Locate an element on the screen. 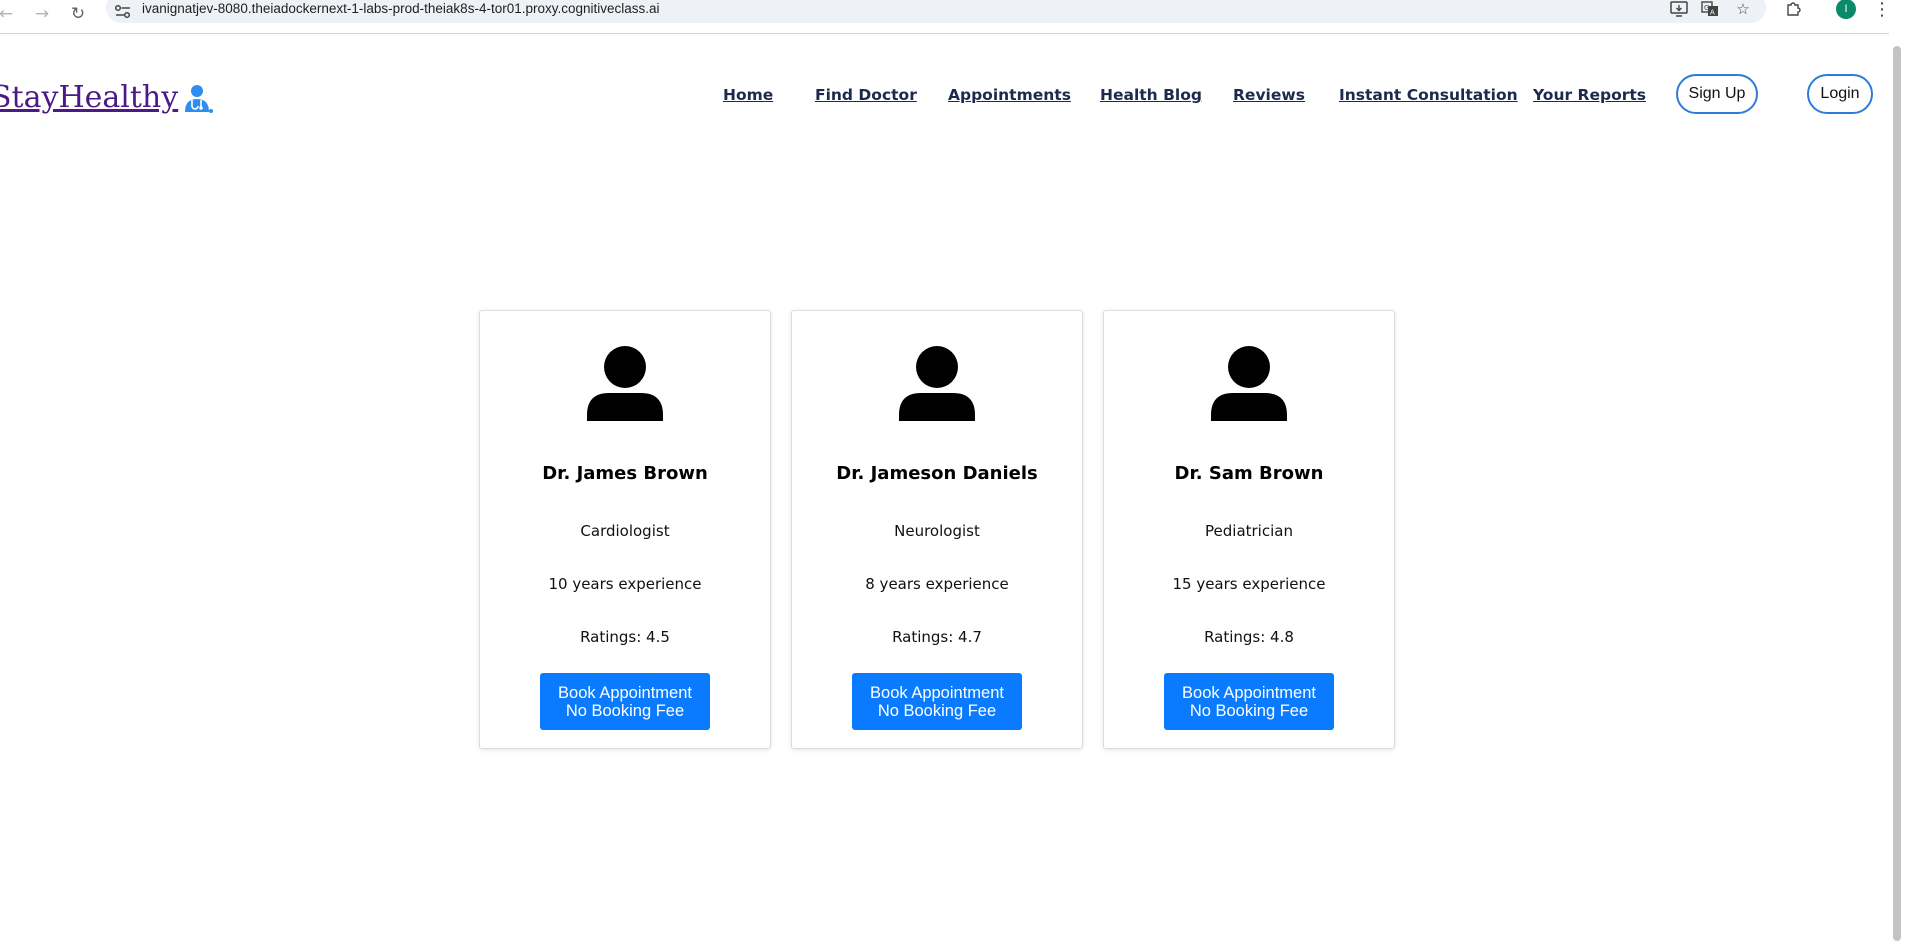 Image resolution: width=1905 pixels, height=941 pixels. doctor-ratings: Ratings: 4.7 is located at coordinates (937, 637).